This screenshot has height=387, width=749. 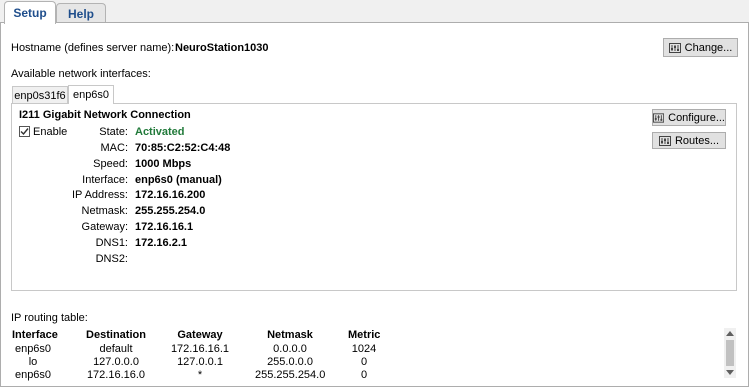 I want to click on dns2-label: DNS2:, so click(x=111, y=259).